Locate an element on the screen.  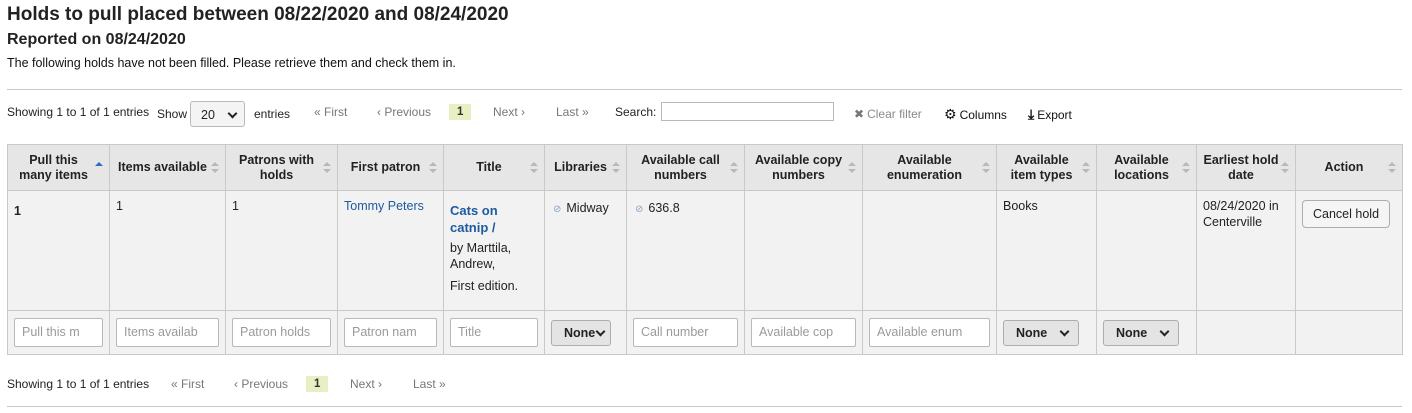
export-button: ⤓ Export is located at coordinates (1050, 114).